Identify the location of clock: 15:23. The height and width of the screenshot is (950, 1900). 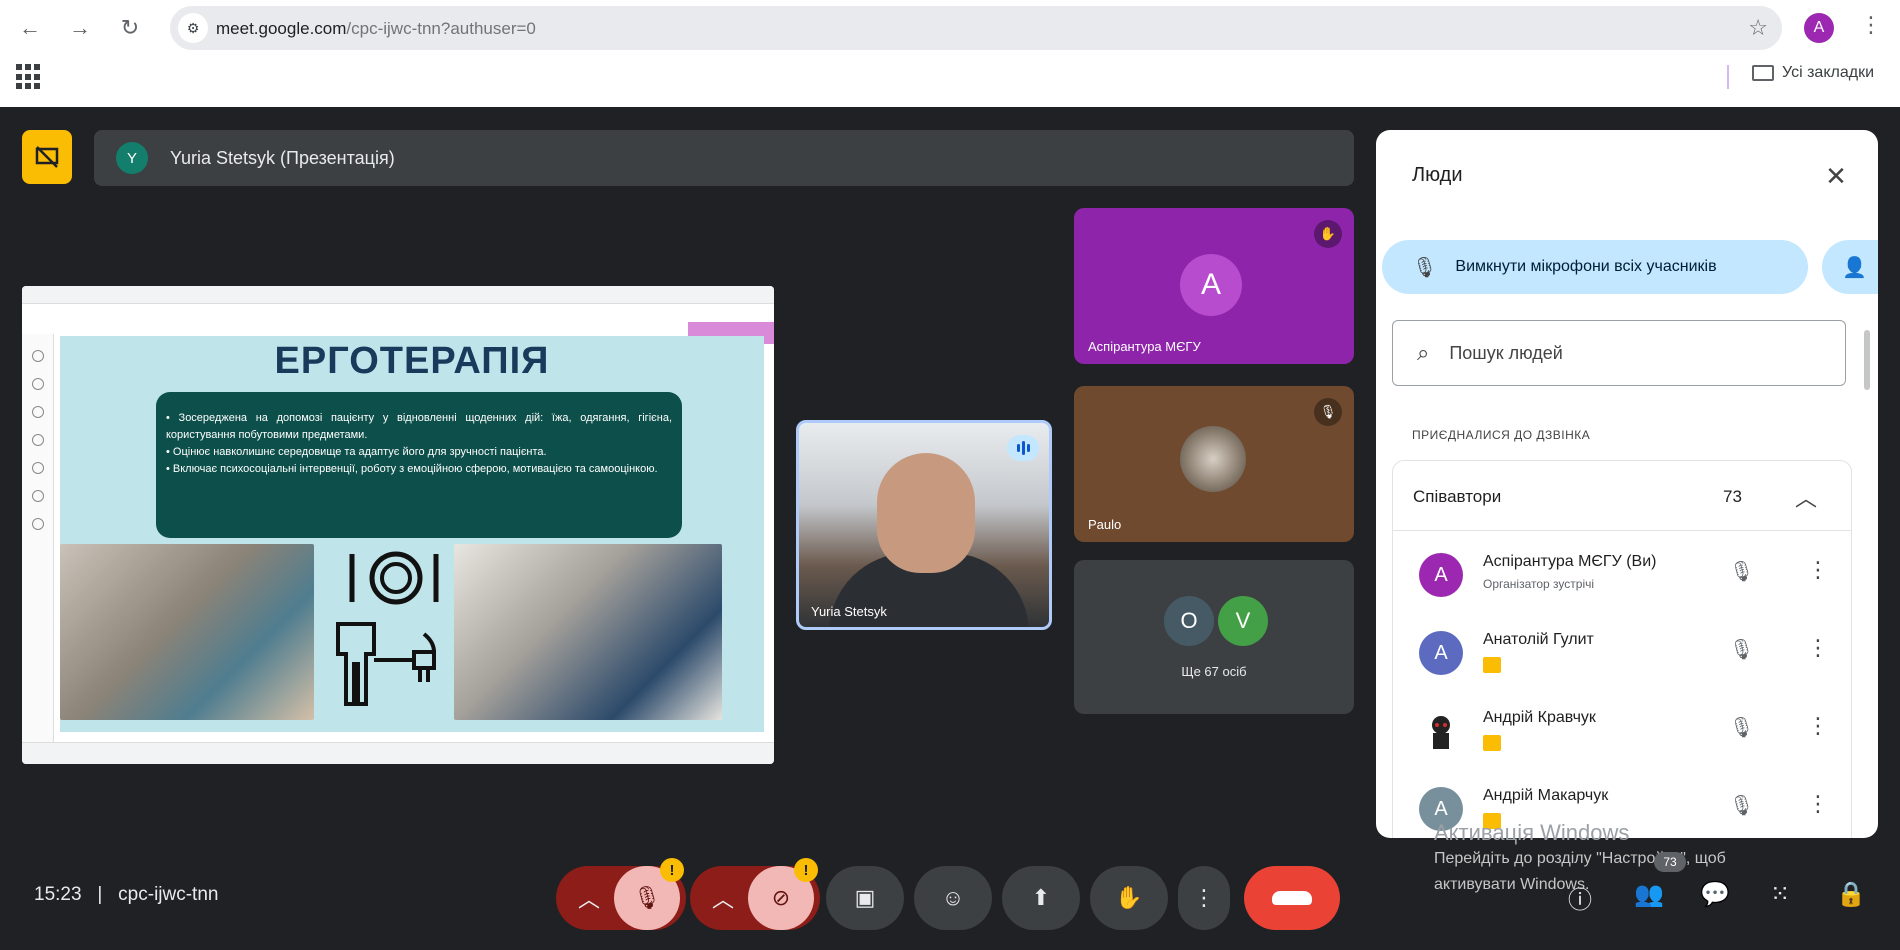
(58, 894).